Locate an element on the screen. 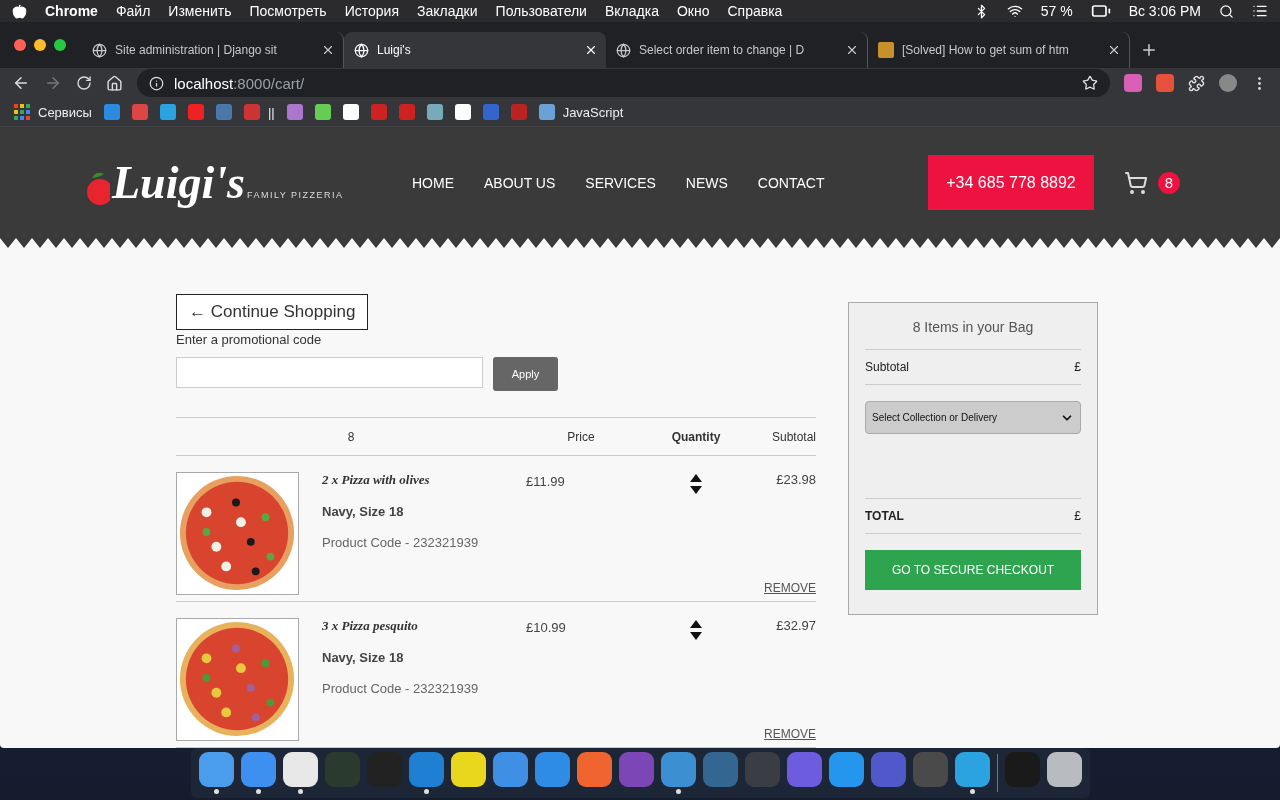  bookmark: JavaScript is located at coordinates (581, 112).